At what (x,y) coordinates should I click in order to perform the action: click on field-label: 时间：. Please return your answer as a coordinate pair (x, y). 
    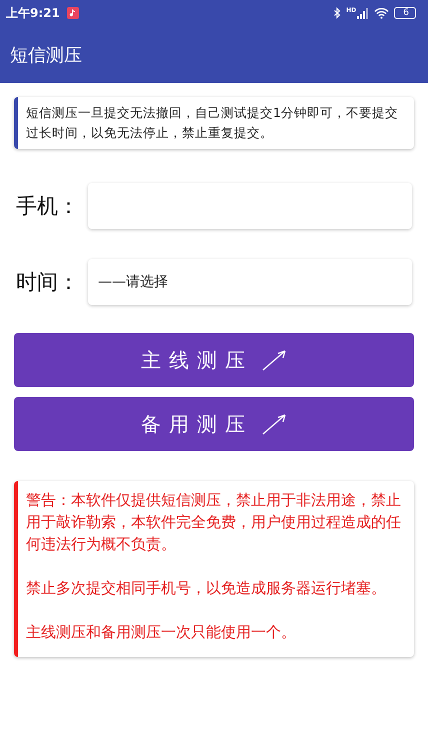
    Looking at the image, I should click on (48, 282).